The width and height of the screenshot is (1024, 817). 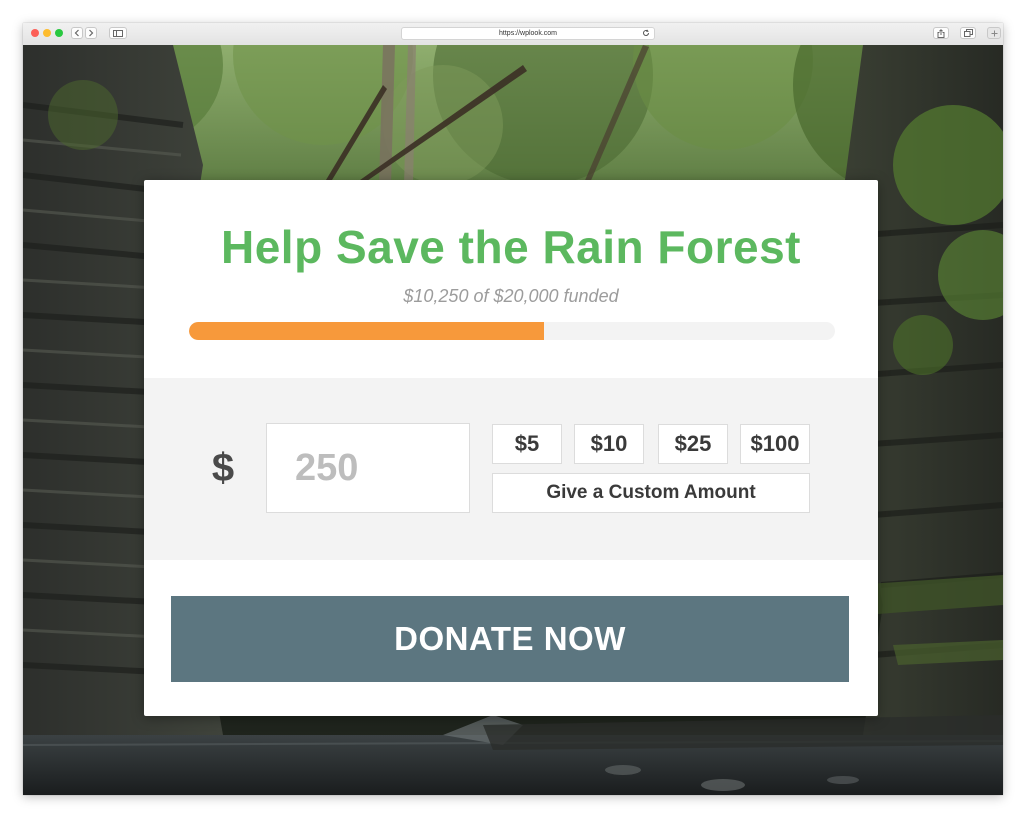 I want to click on preset-amount-25-button: $25, so click(x=693, y=444).